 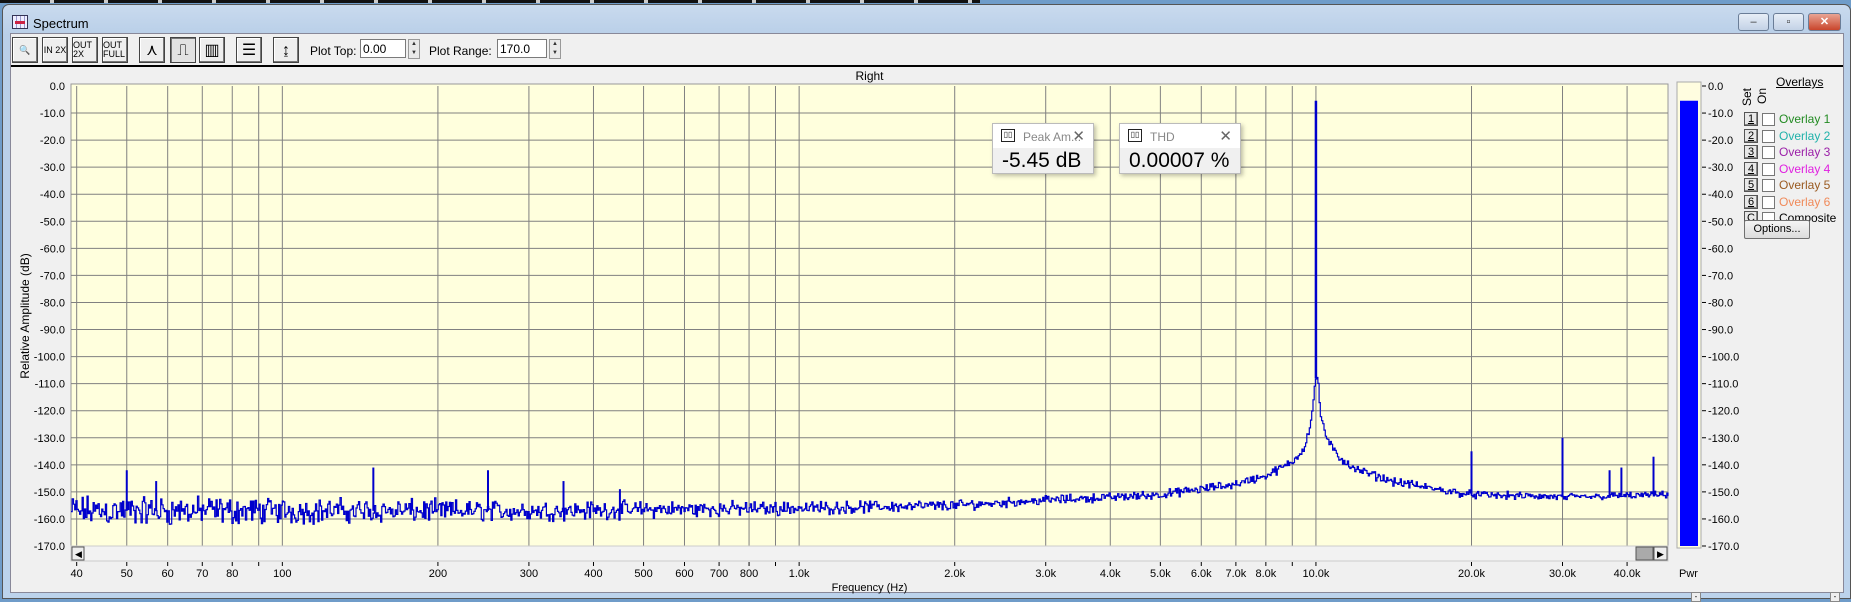 What do you see at coordinates (1660, 554) in the screenshot?
I see `scroll-right-arrow-icon: ▶` at bounding box center [1660, 554].